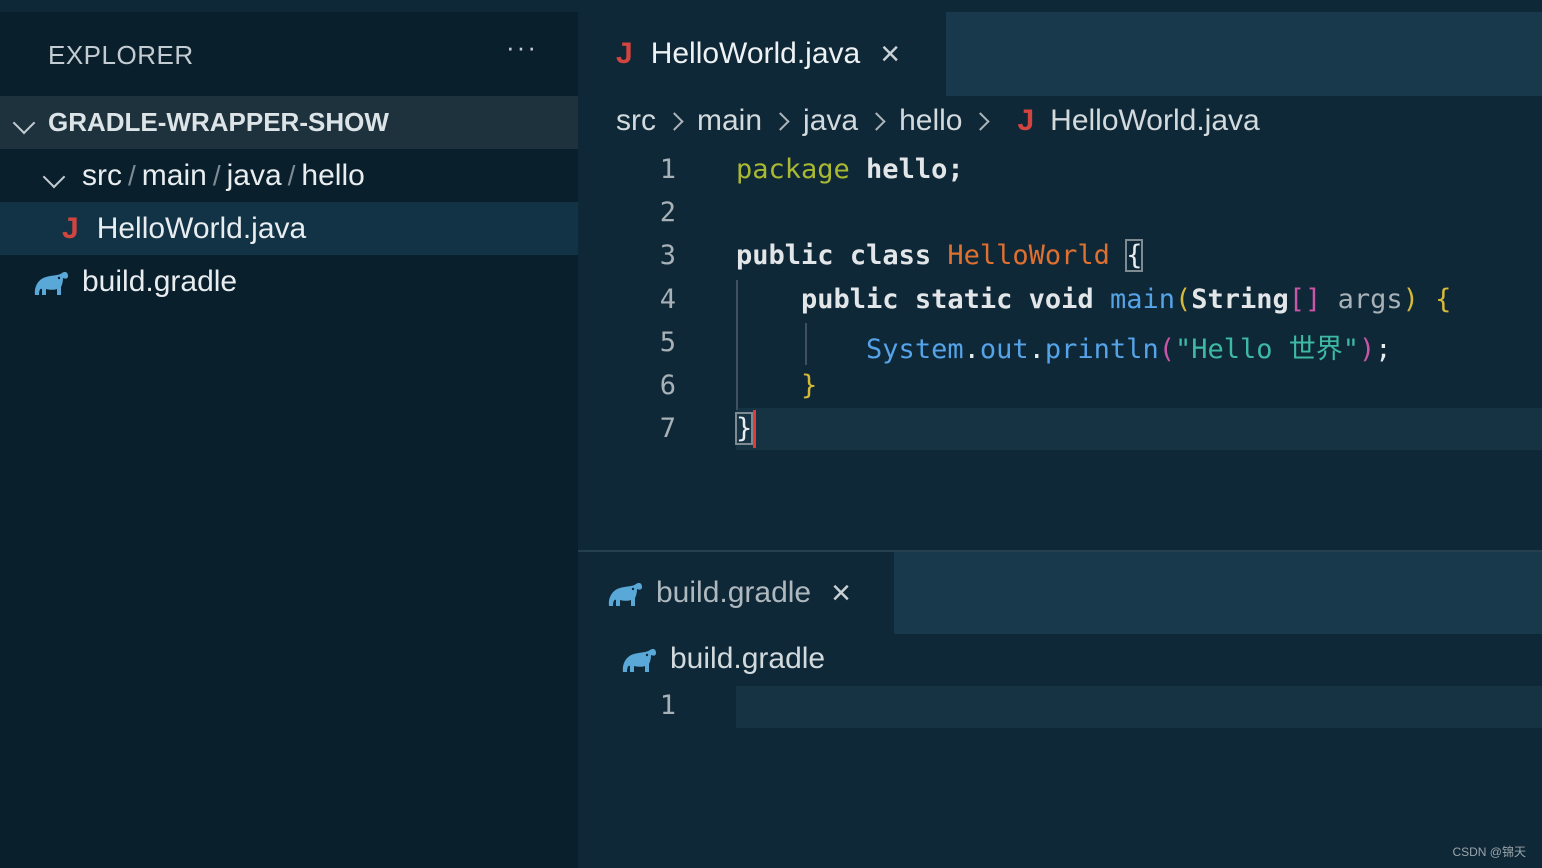 The height and width of the screenshot is (868, 1542). I want to click on code-line-7: }, so click(744, 428).